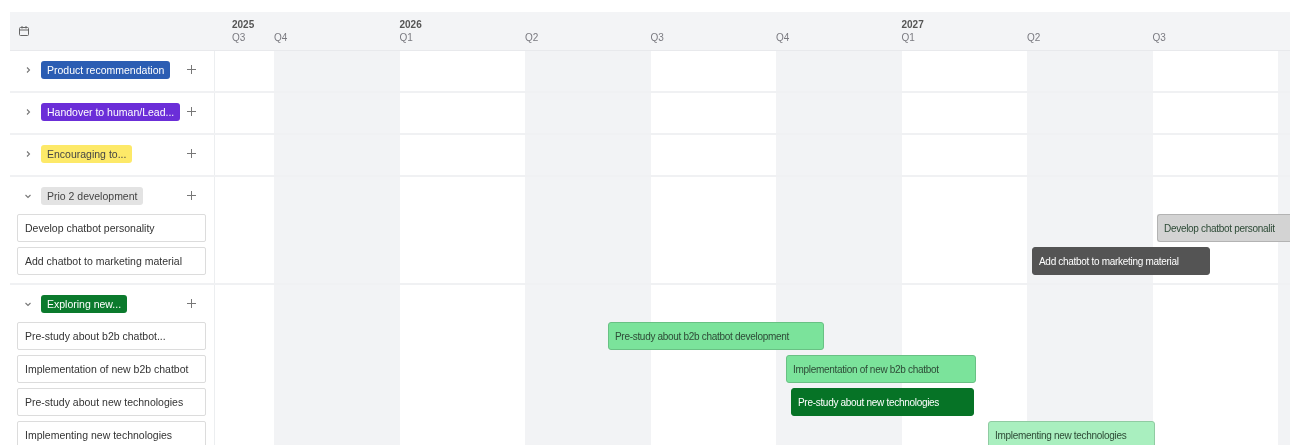  What do you see at coordinates (411, 24) in the screenshot?
I see `year-label: 2026` at bounding box center [411, 24].